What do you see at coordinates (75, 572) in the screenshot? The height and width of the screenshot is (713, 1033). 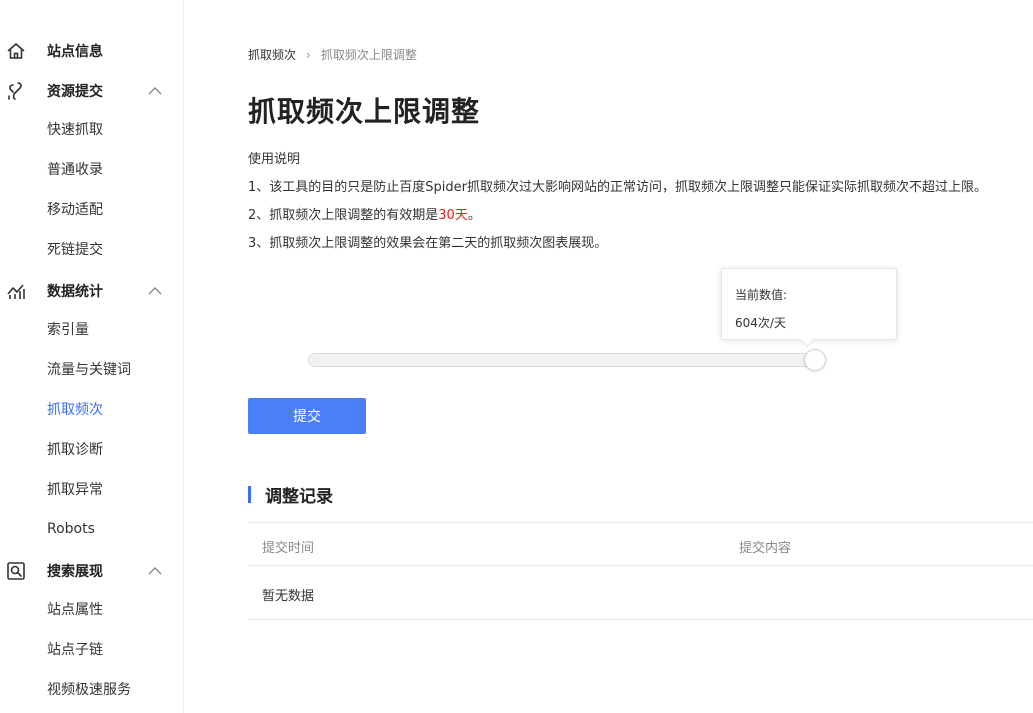 I see `sidebar-group-label: 搜索展现` at bounding box center [75, 572].